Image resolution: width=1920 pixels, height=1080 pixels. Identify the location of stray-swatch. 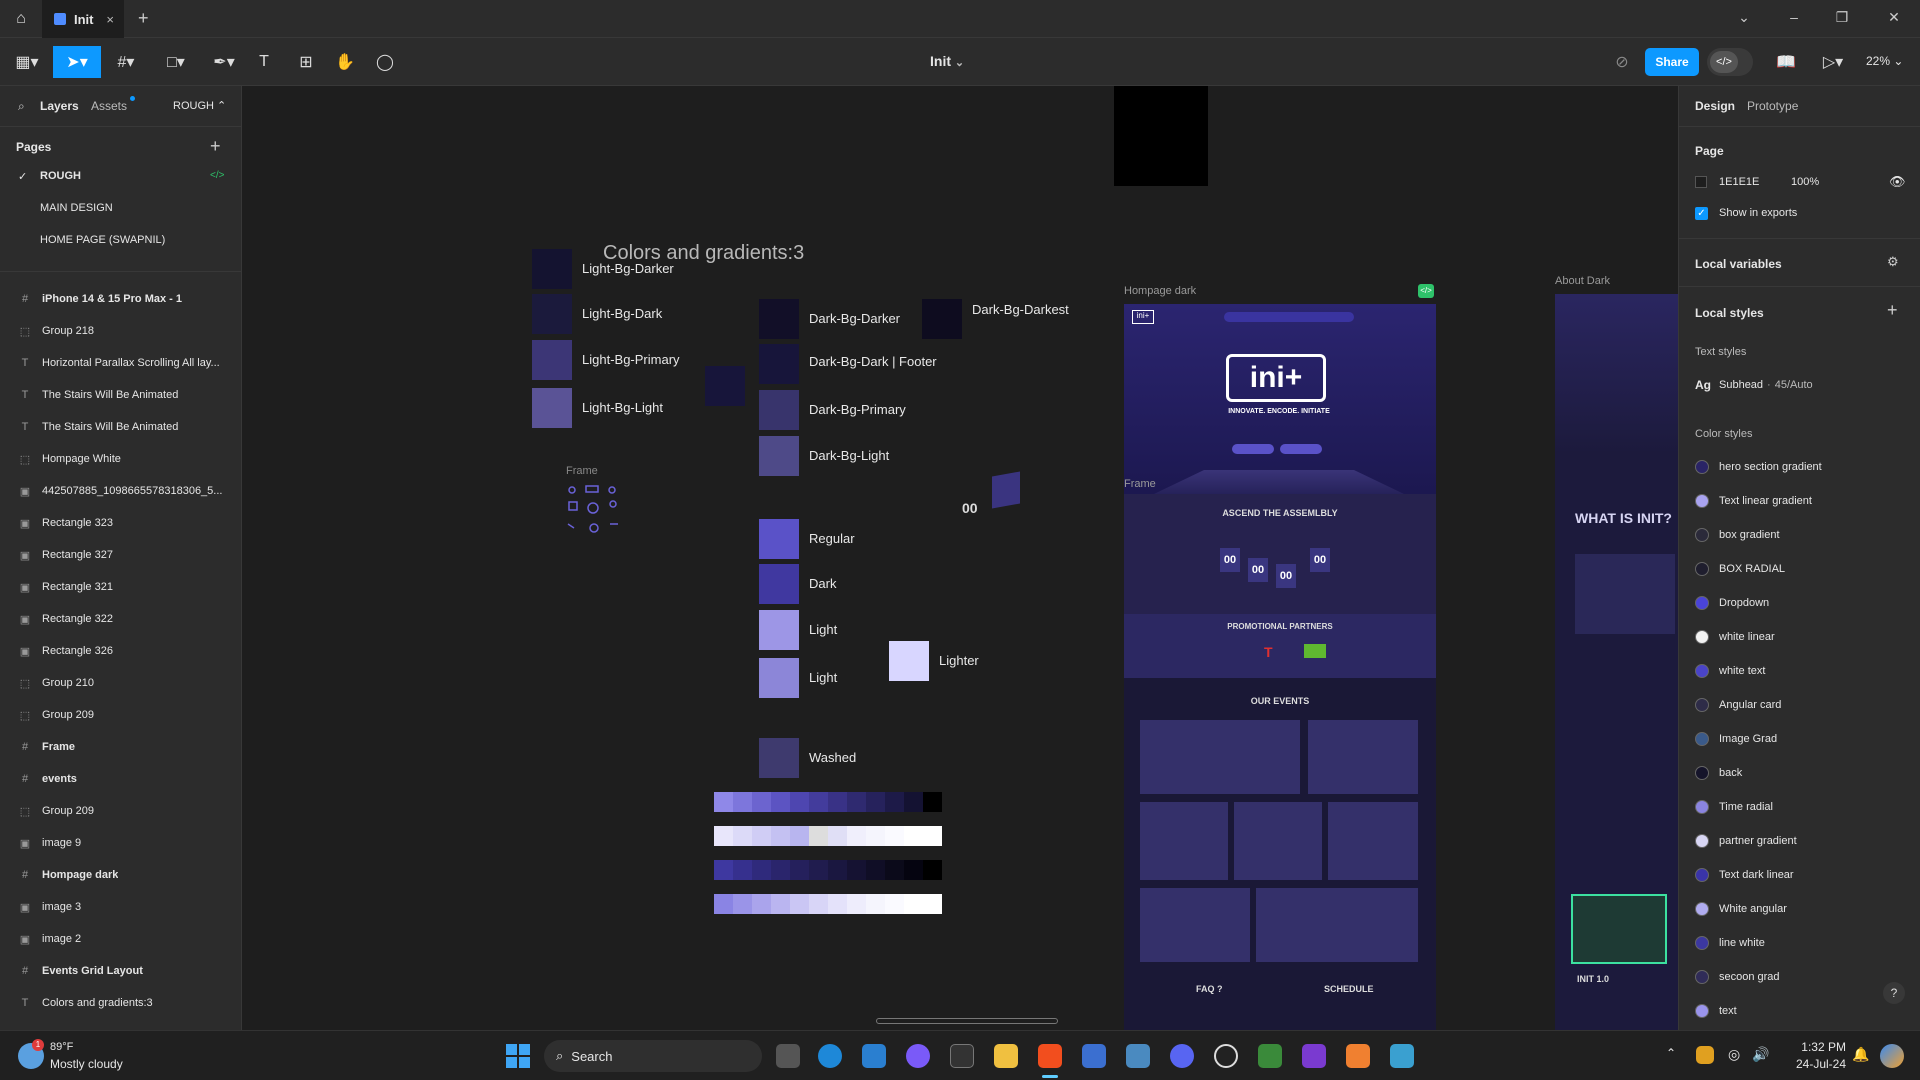
(725, 386).